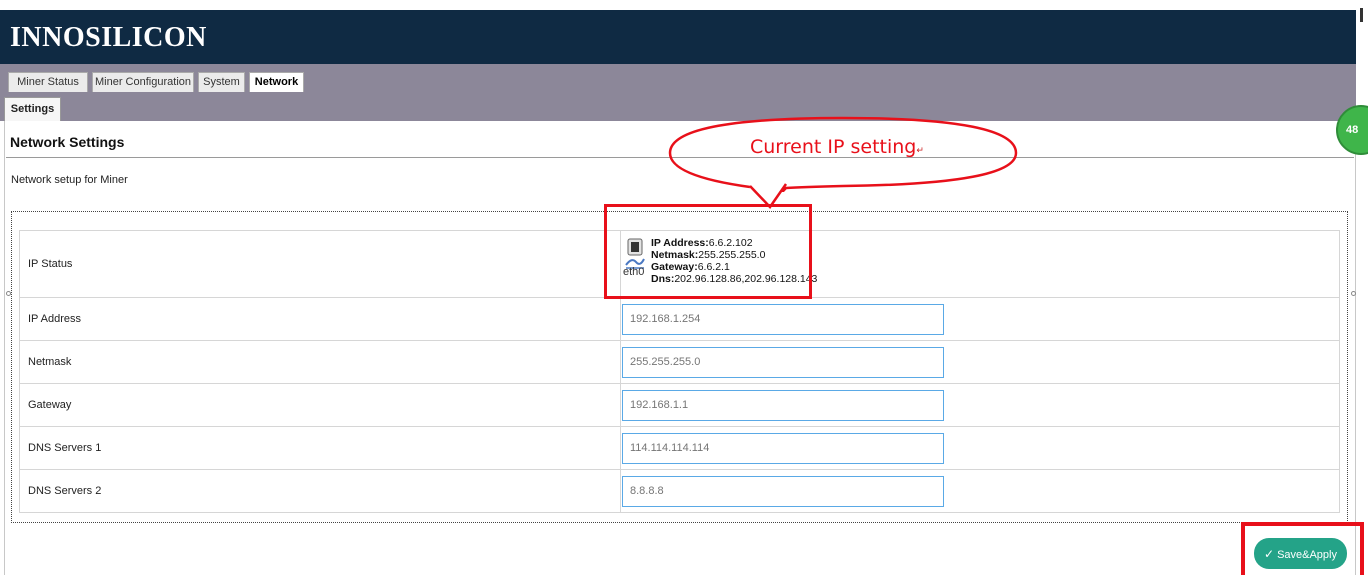 This screenshot has width=1368, height=575. What do you see at coordinates (108, 37) in the screenshot?
I see `brand-logo: INNOSILICON` at bounding box center [108, 37].